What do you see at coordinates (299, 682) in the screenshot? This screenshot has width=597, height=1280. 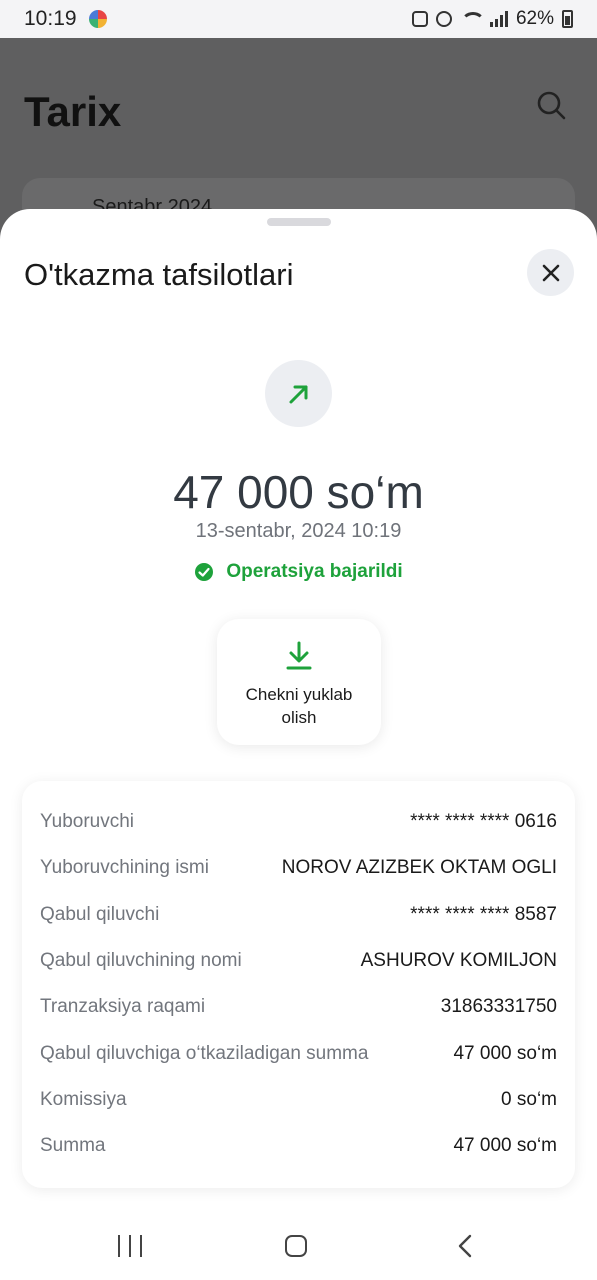 I see `download-receipt-button: Chekni yuklab olish` at bounding box center [299, 682].